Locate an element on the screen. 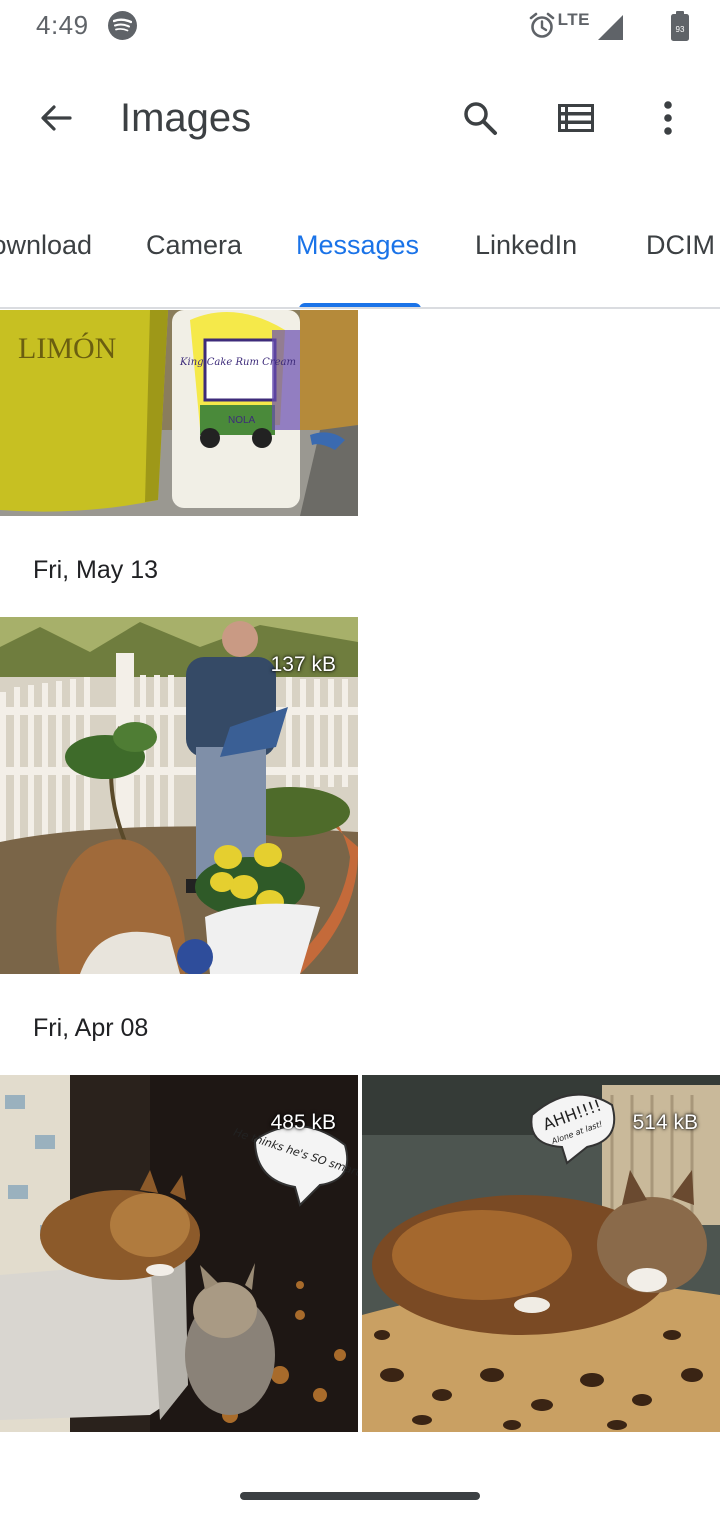 Image resolution: width=720 pixels, height=1520 pixels. spotify-icon is located at coordinates (122, 25).